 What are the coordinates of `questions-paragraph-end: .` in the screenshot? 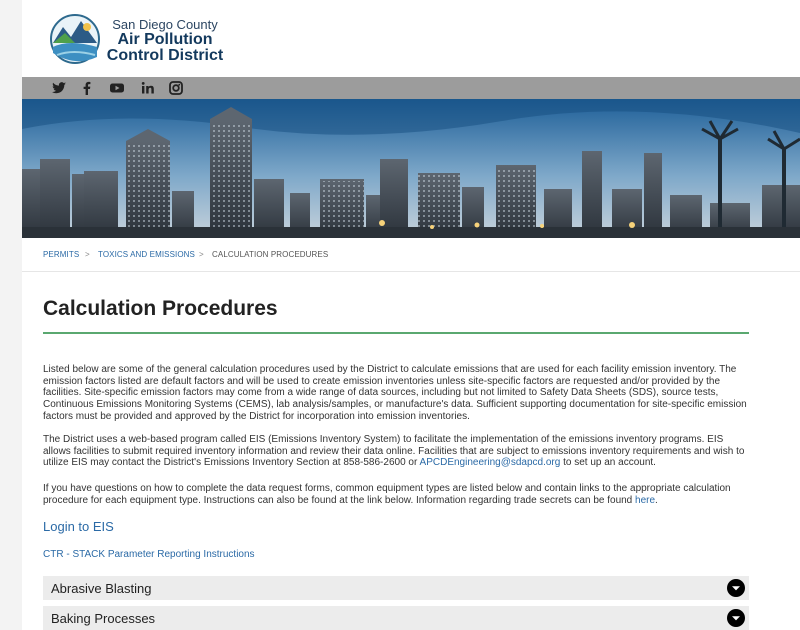 It's located at (656, 500).